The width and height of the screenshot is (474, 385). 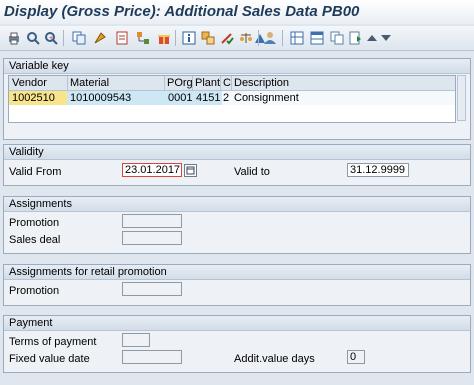 What do you see at coordinates (190, 170) in the screenshot?
I see `calendar-icon` at bounding box center [190, 170].